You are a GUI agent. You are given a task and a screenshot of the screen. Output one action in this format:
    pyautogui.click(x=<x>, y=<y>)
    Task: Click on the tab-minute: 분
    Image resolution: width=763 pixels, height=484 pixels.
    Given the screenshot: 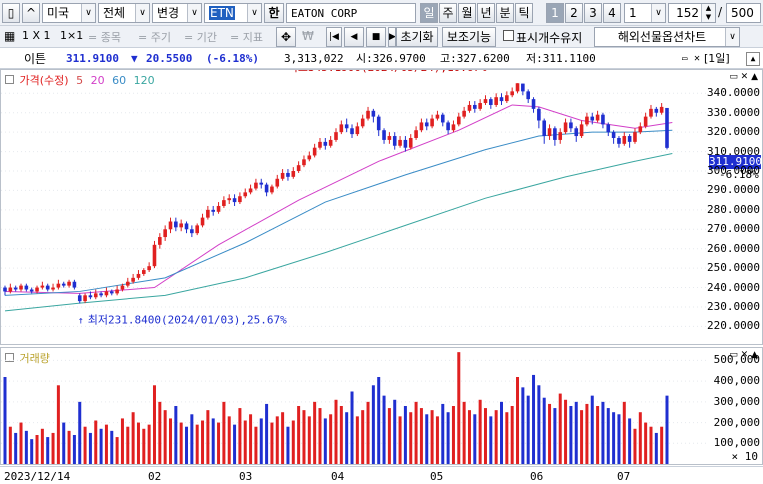 What is the action you would take?
    pyautogui.click(x=505, y=13)
    